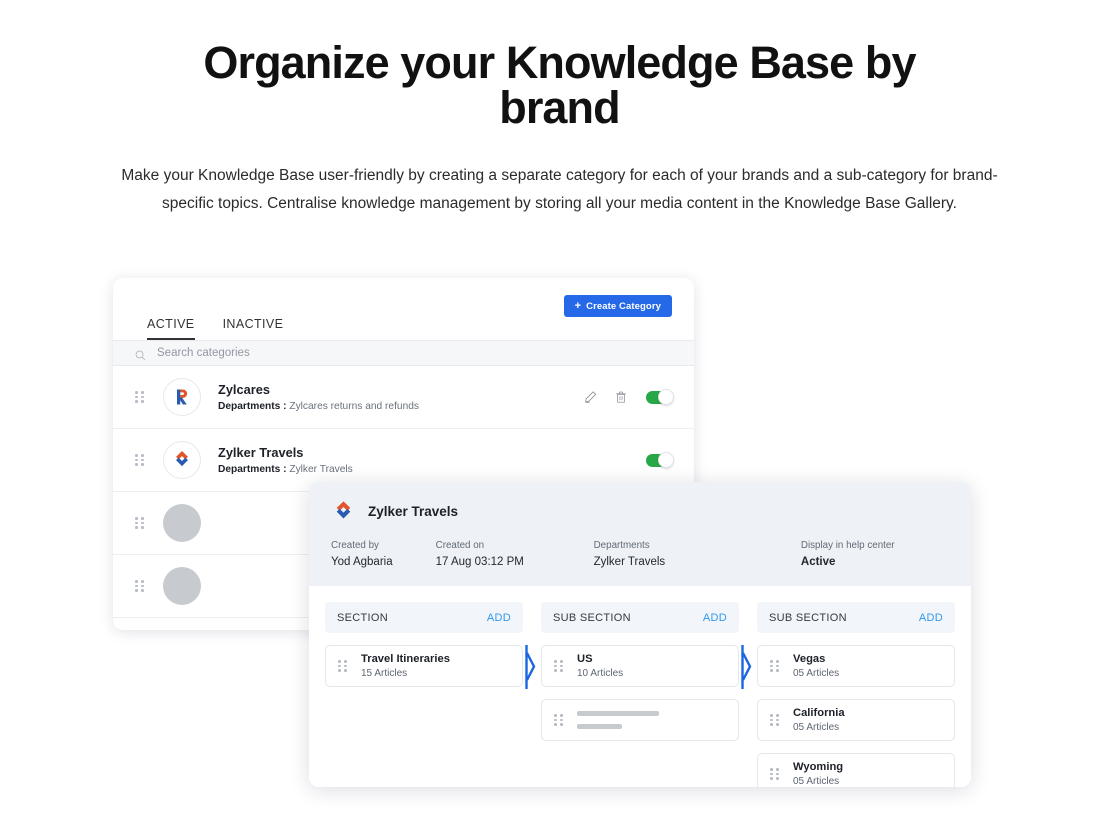 This screenshot has height=836, width=1119. I want to click on add-section-button: ADD, so click(499, 618).